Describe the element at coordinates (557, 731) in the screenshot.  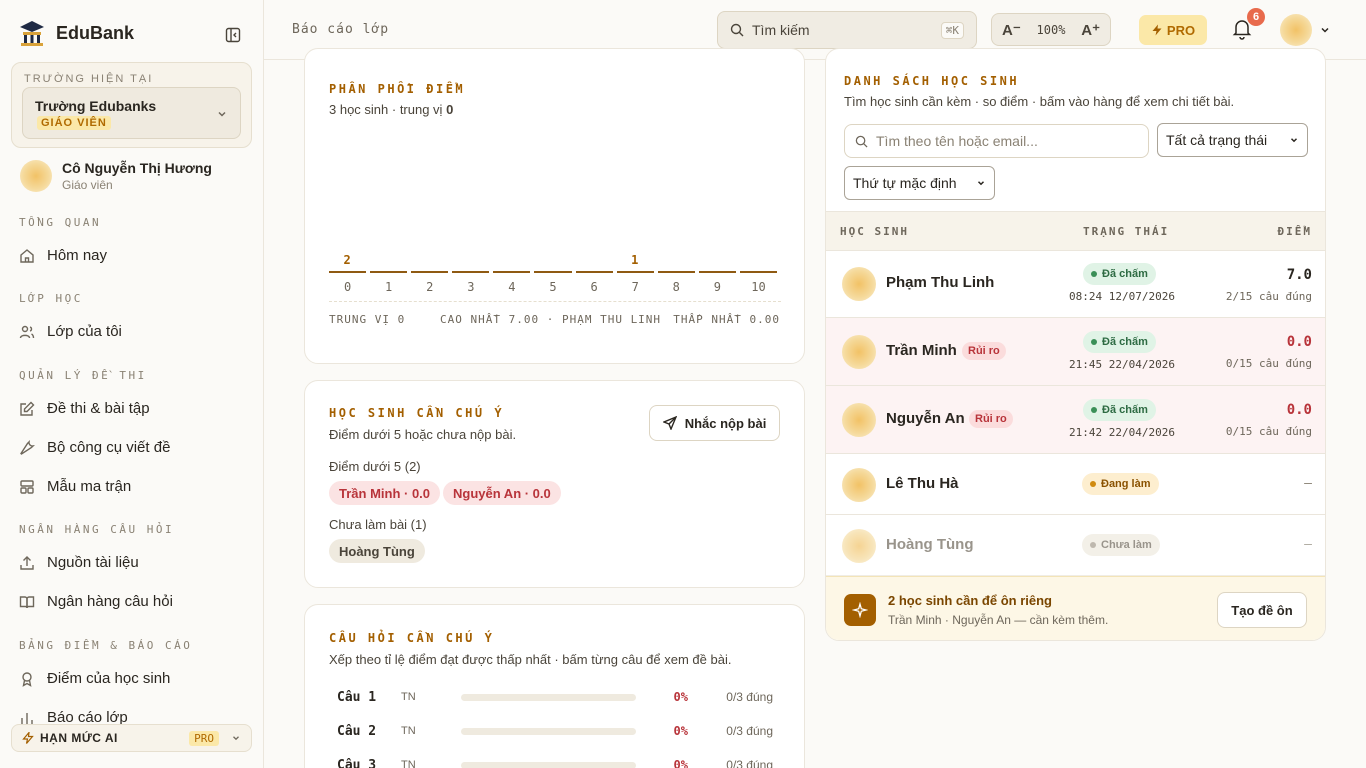
I see `question-row: Câu 2 TN 0% 0/3 đúng` at that location.